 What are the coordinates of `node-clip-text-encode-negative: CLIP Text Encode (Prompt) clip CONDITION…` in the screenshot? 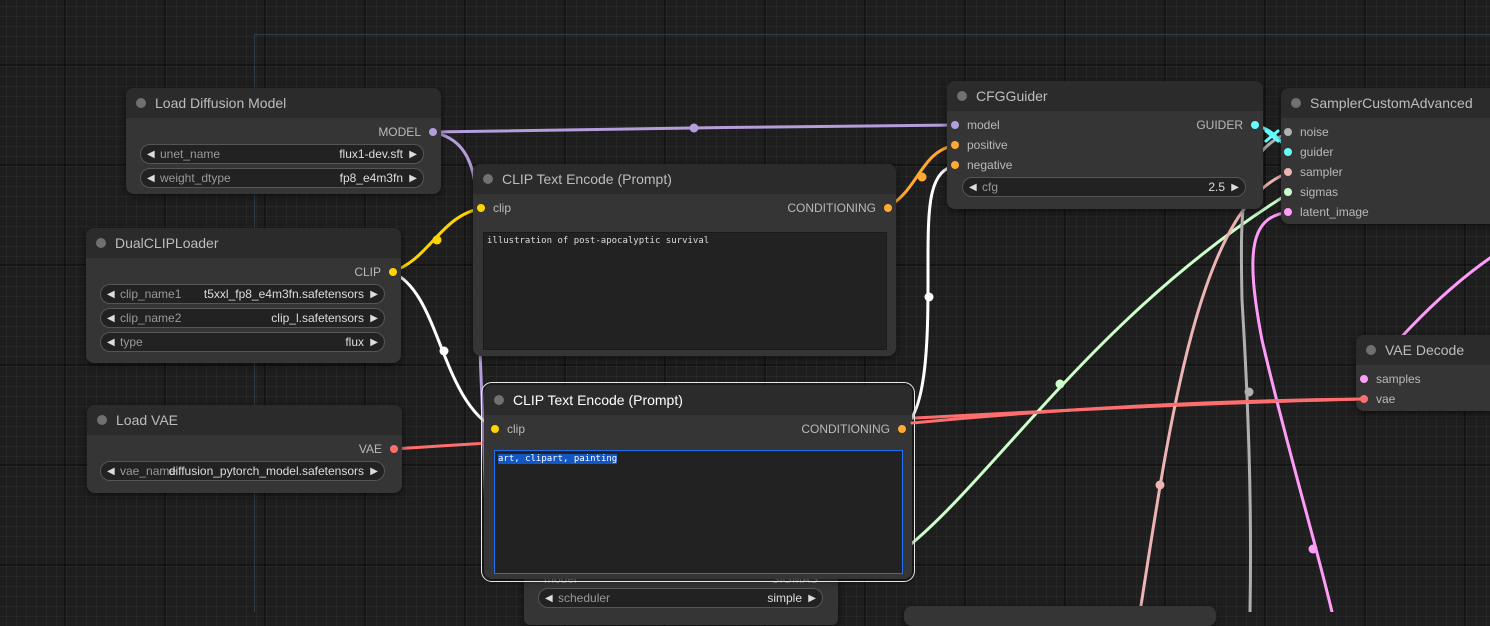 It's located at (698, 482).